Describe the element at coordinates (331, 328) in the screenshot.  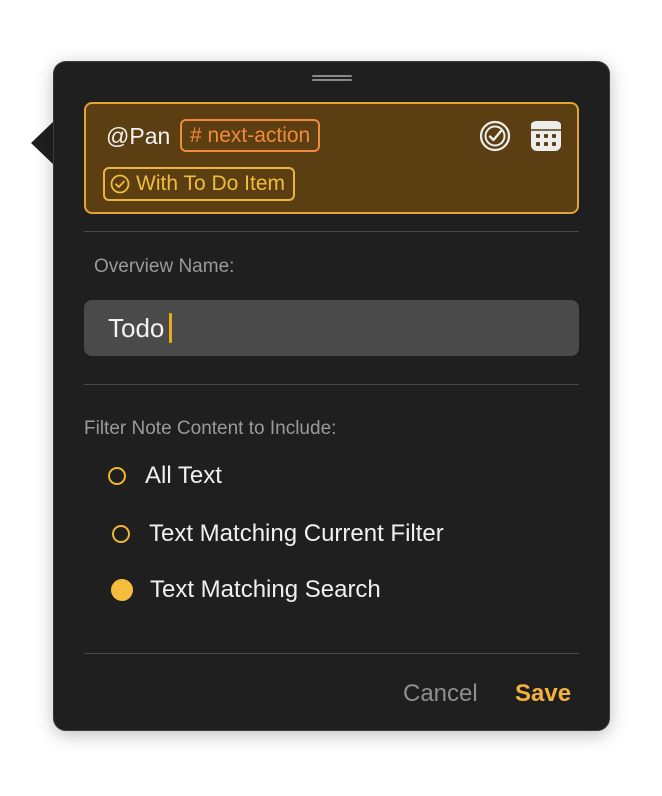
I see `overview-name-input: Todo` at that location.